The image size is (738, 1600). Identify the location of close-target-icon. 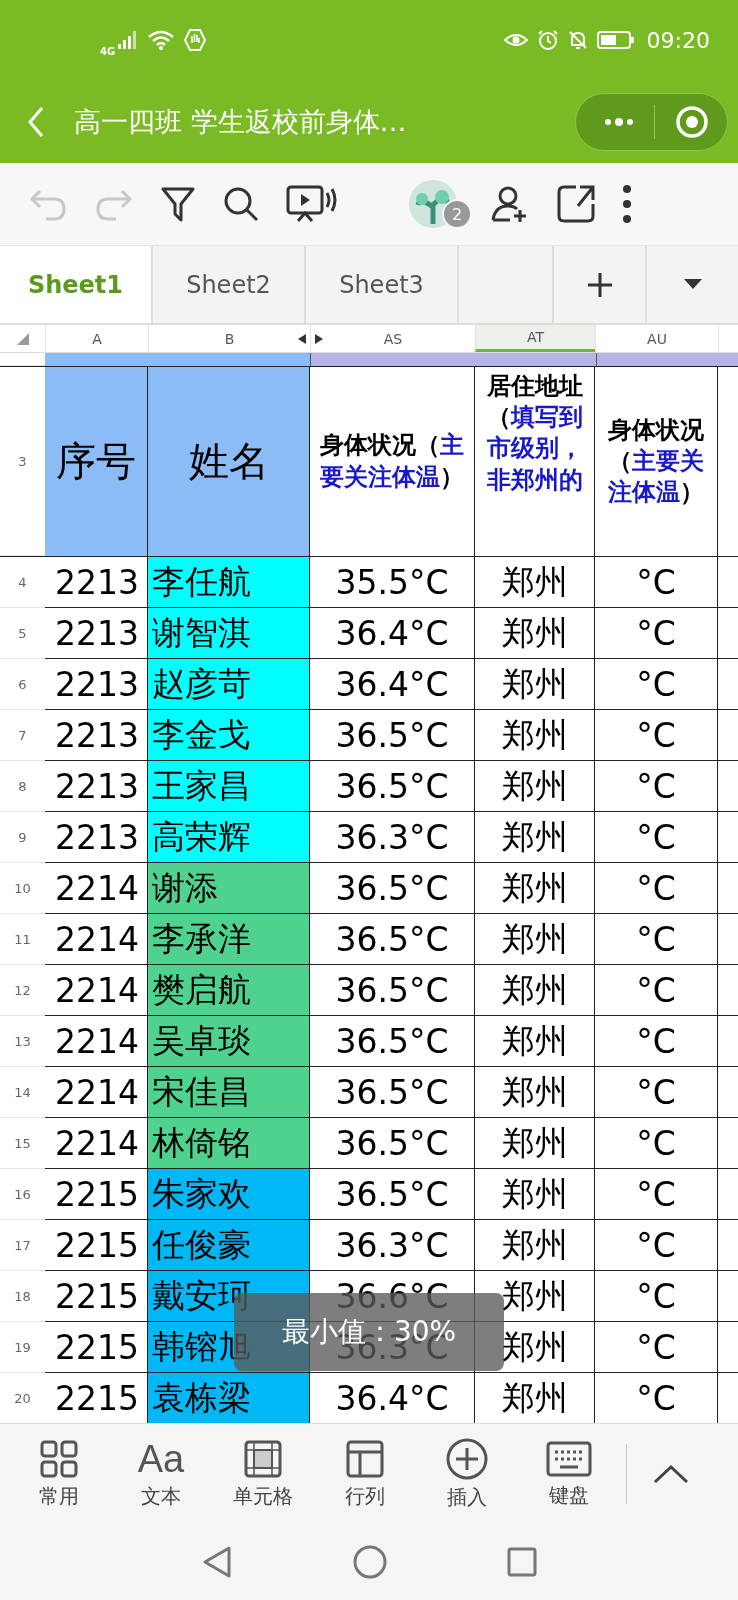
(692, 121).